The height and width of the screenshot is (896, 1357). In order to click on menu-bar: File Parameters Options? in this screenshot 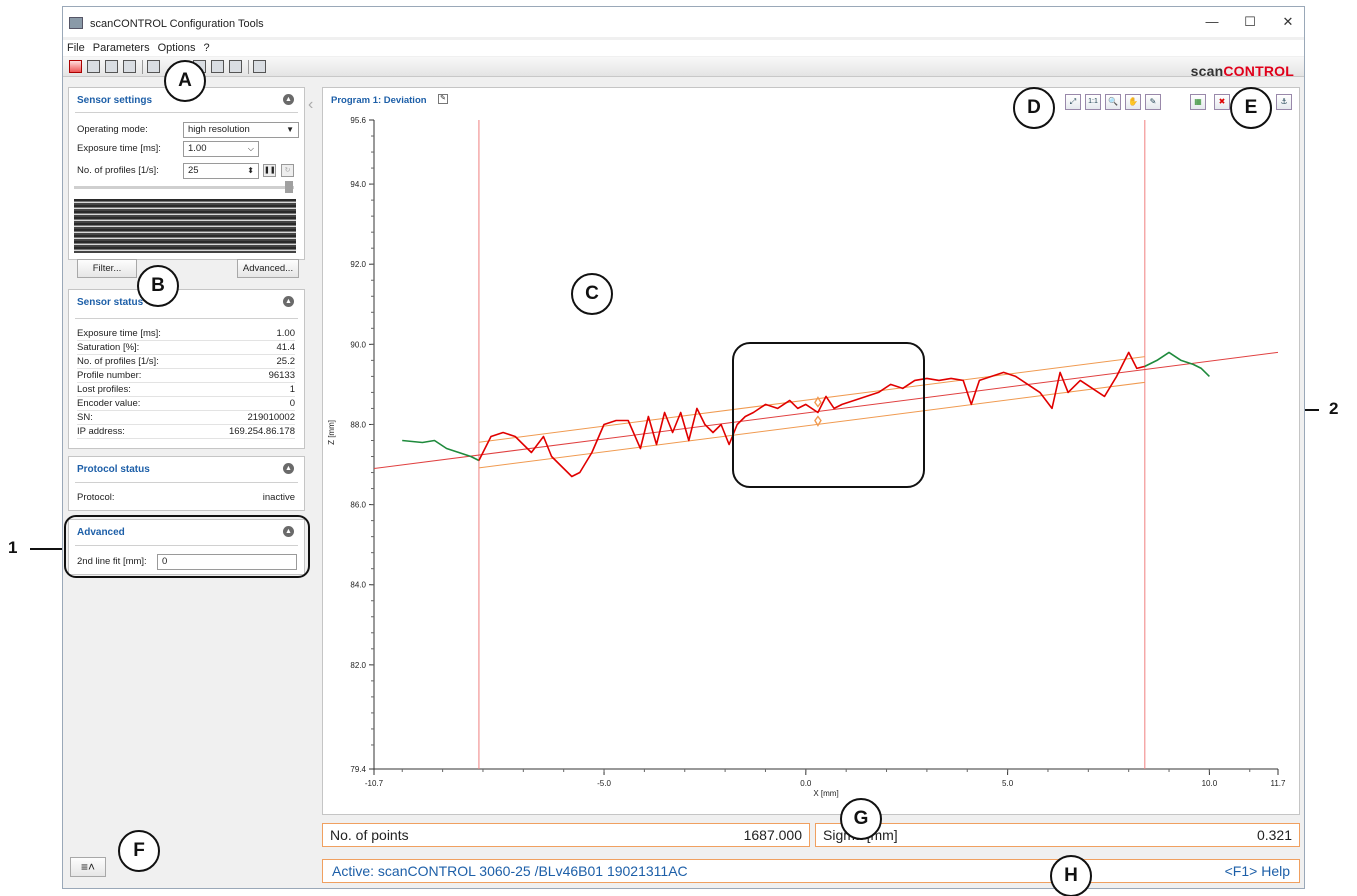, I will do `click(683, 48)`.